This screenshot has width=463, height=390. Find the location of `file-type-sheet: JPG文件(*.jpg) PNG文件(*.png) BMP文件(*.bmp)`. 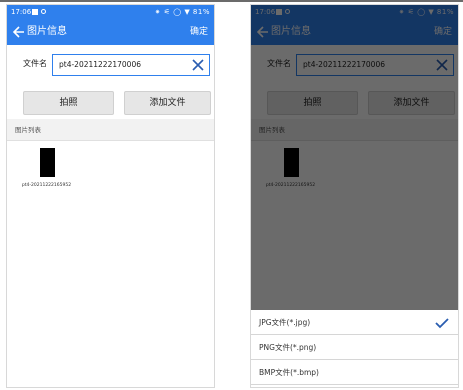

file-type-sheet: JPG文件(*.jpg) PNG文件(*.png) BMP文件(*.bmp) is located at coordinates (354, 348).